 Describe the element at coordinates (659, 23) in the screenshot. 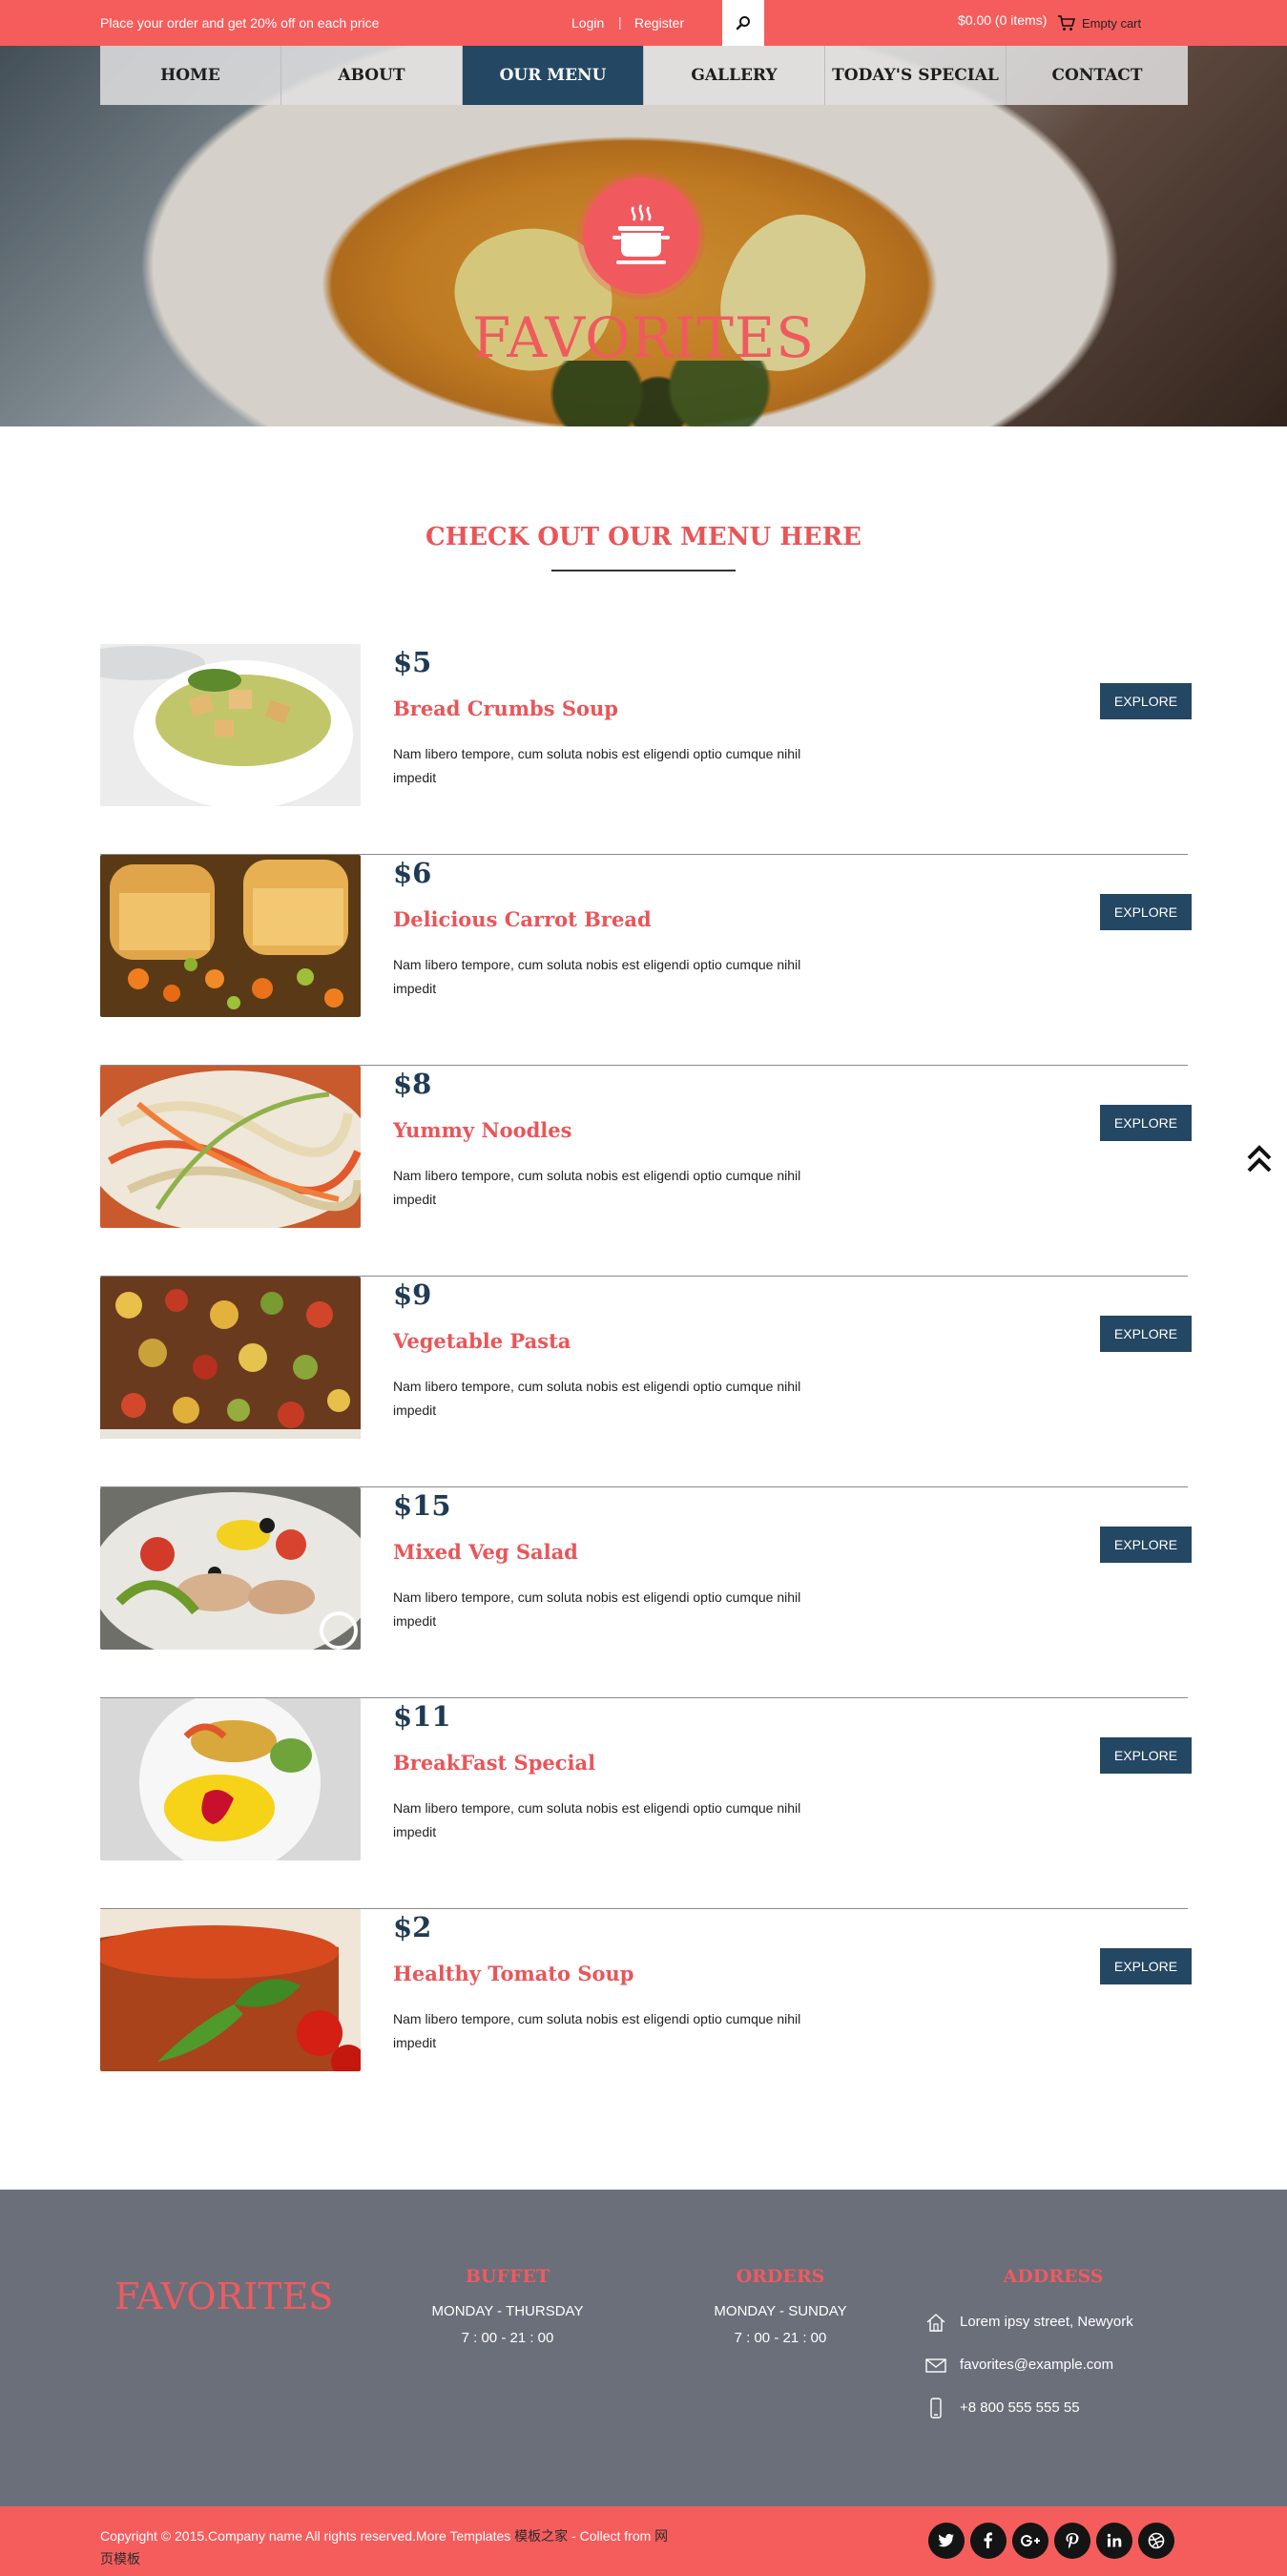

I see `register-link: Register` at that location.